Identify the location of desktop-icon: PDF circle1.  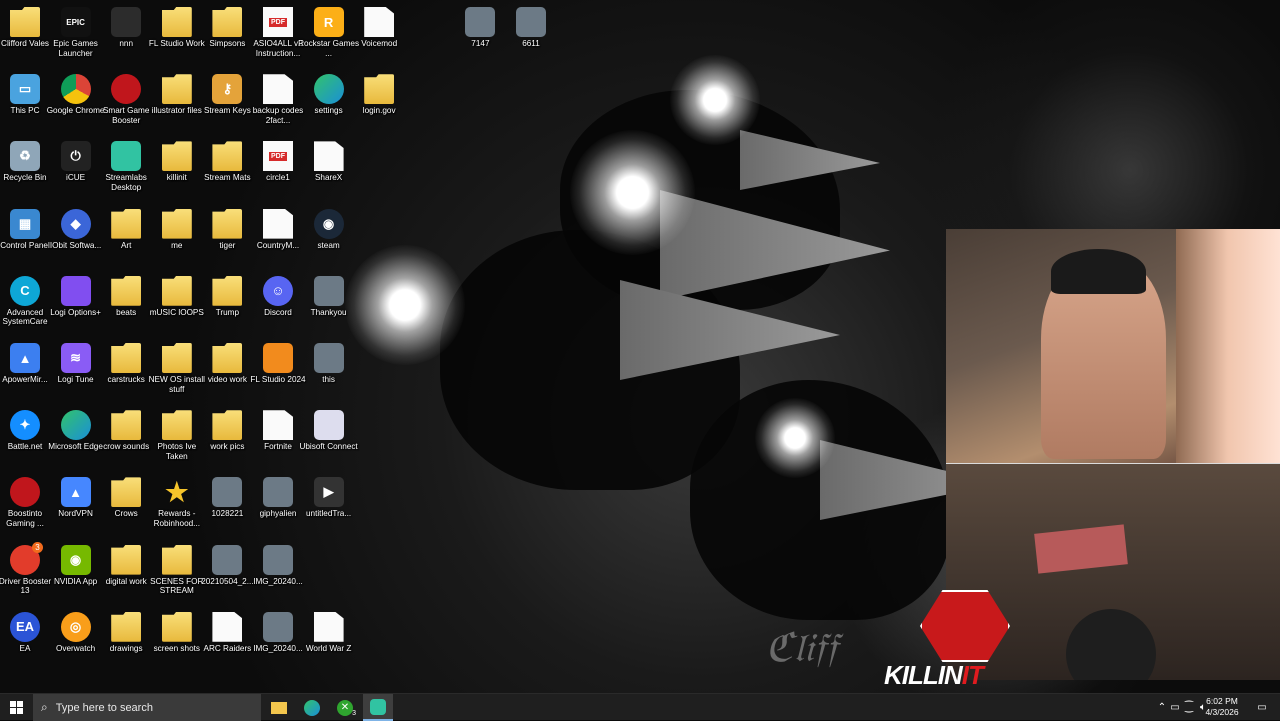
(278, 168).